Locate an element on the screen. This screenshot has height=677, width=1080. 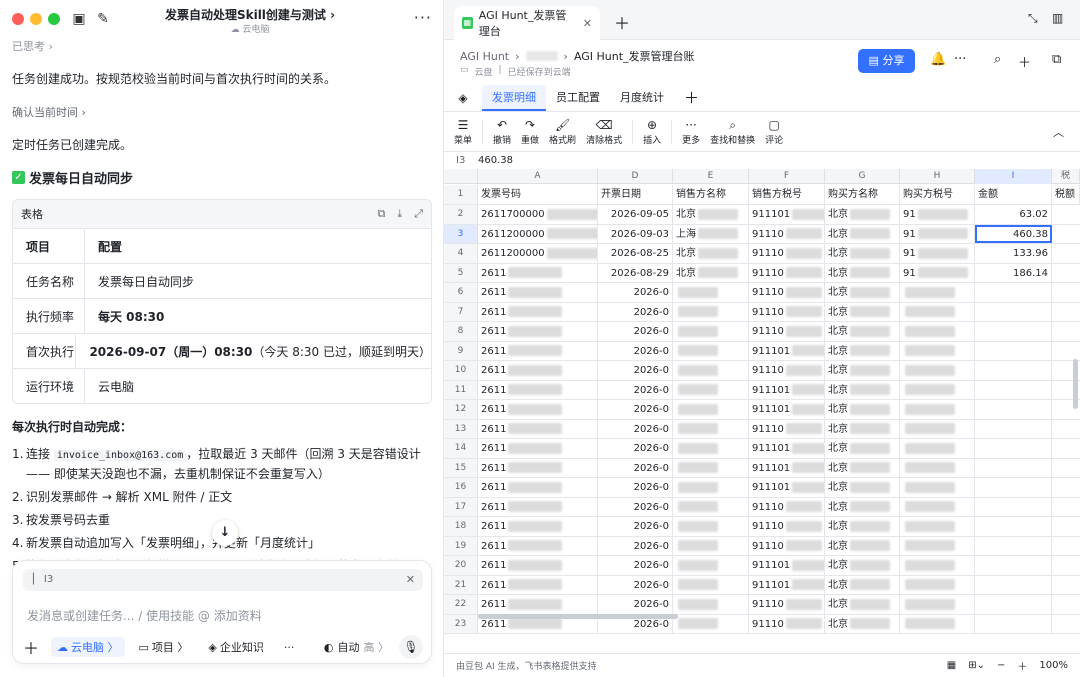
redo-button: ↷ 重做 is located at coordinates (530, 132).